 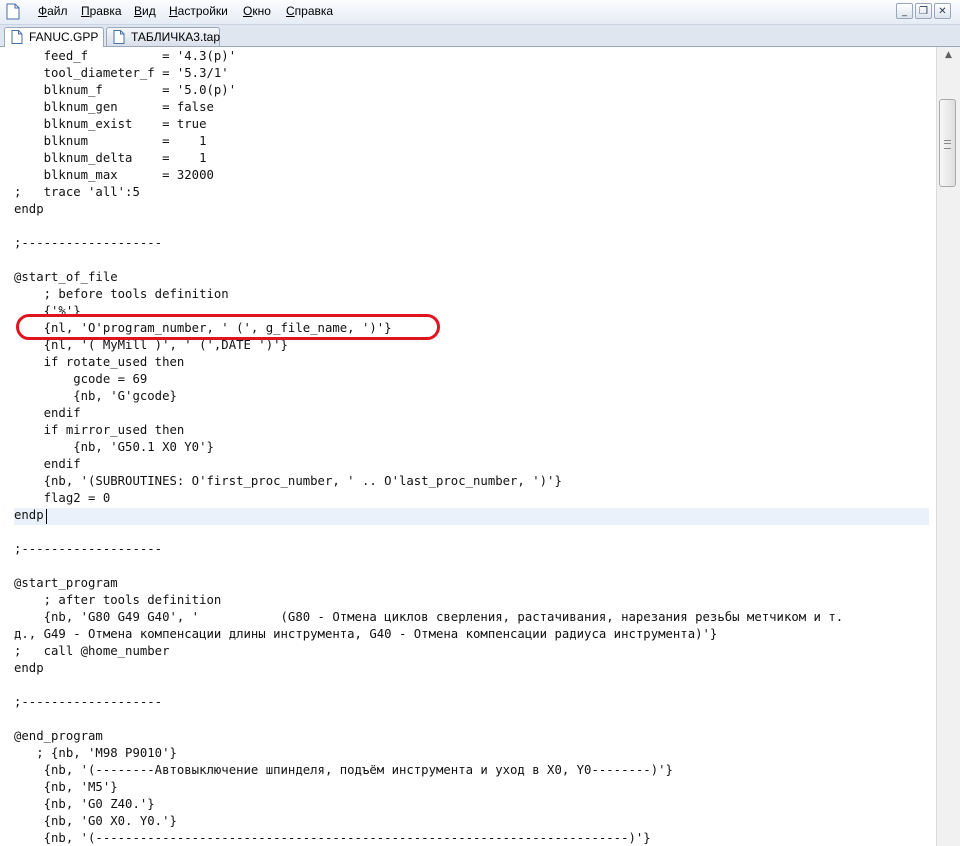 I want to click on code-line: blknum_exist = true, so click(x=428, y=124).